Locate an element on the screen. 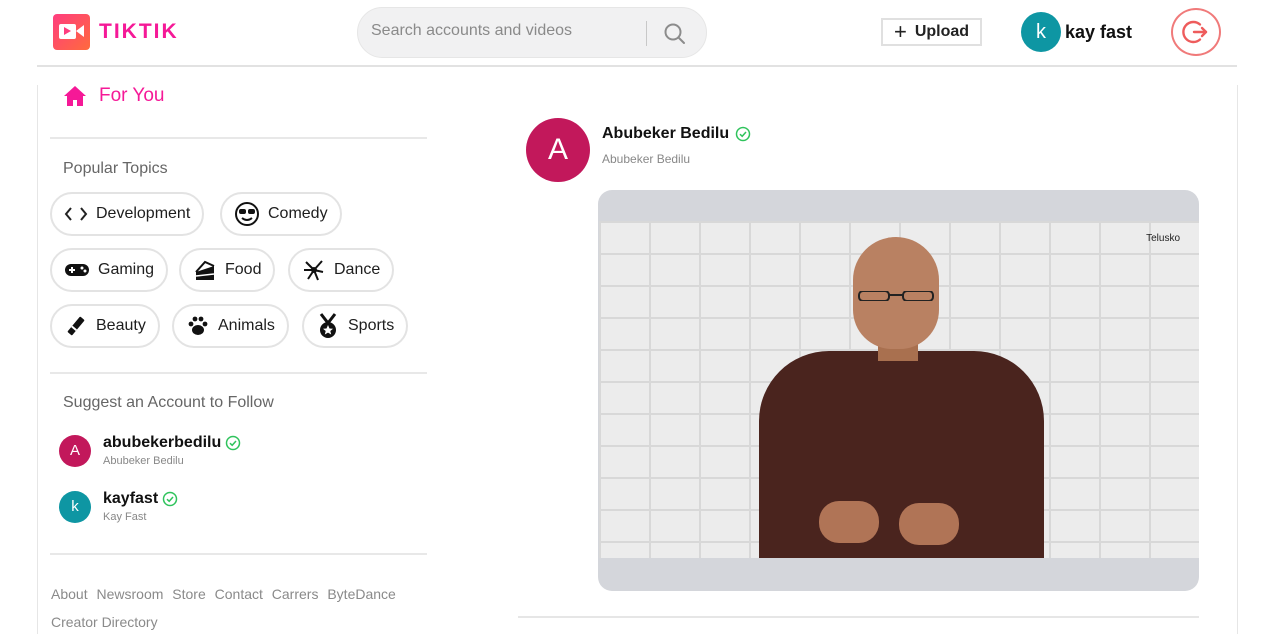 This screenshot has height=636, width=1270. topic-animals: Animals is located at coordinates (230, 326).